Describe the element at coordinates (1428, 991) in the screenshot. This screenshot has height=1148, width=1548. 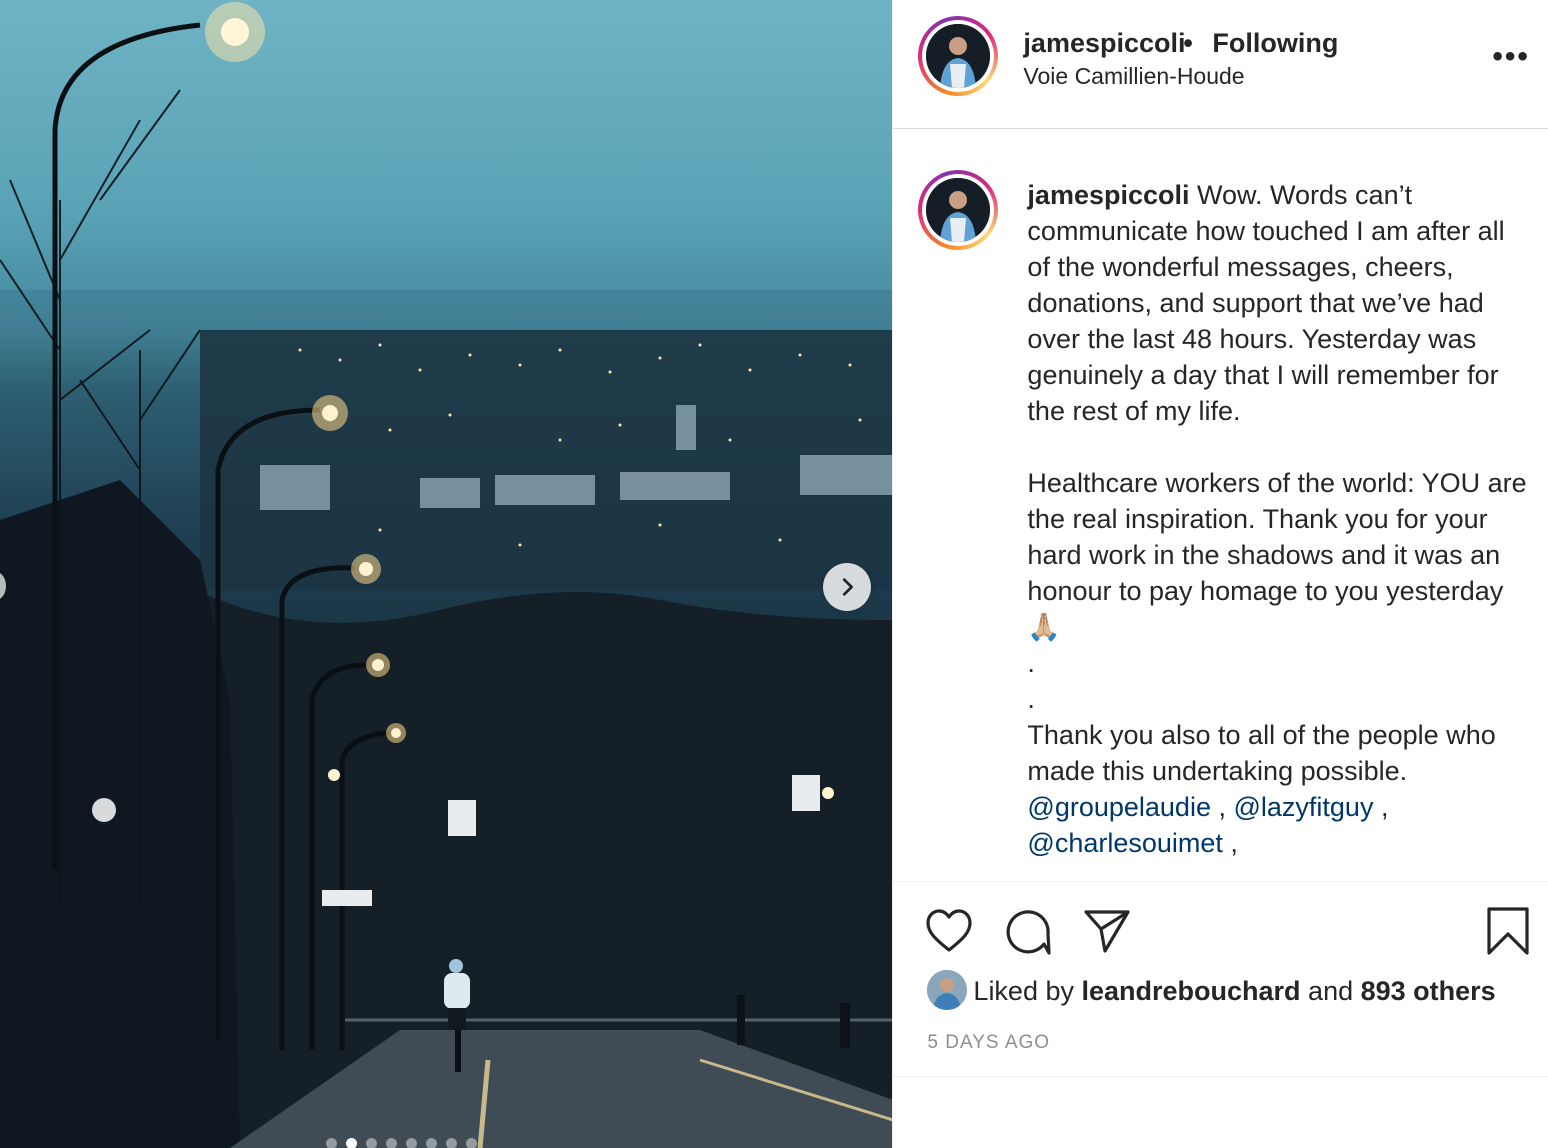
I see `likes-count: 893 others` at that location.